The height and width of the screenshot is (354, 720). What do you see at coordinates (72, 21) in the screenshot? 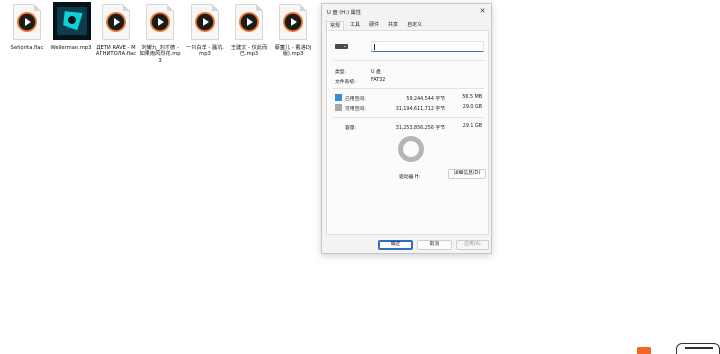
I see `album-cover-icon` at bounding box center [72, 21].